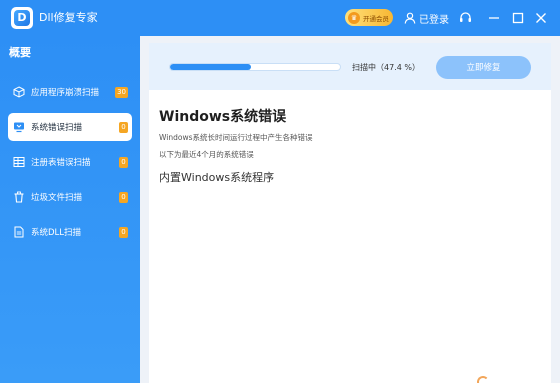 Image resolution: width=560 pixels, height=383 pixels. I want to click on sidebar-item-system-error-scan: 系统错误扫描 0, so click(70, 127).